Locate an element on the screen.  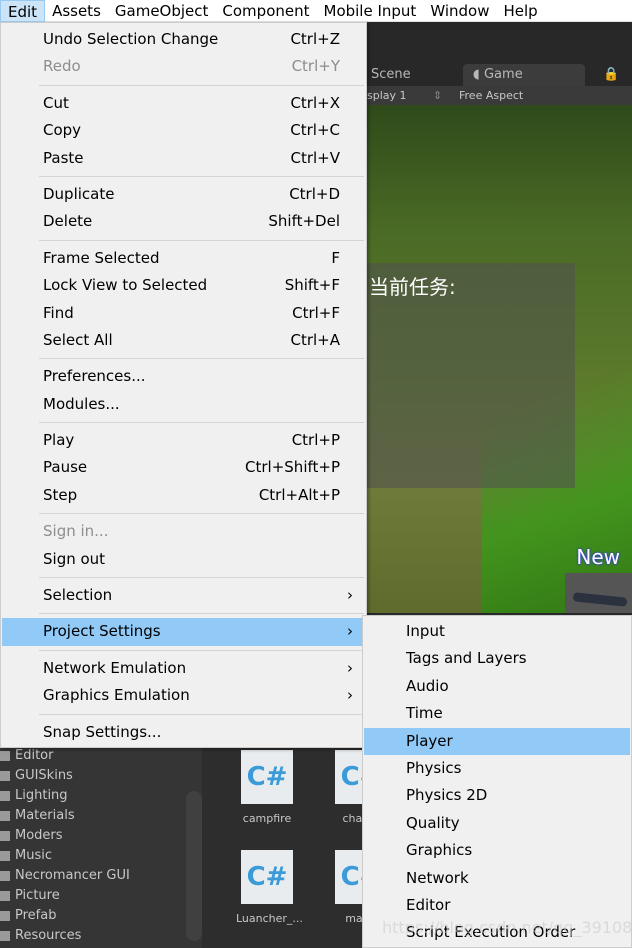
menu-item-label: Lock View to Selected is located at coordinates (125, 285).